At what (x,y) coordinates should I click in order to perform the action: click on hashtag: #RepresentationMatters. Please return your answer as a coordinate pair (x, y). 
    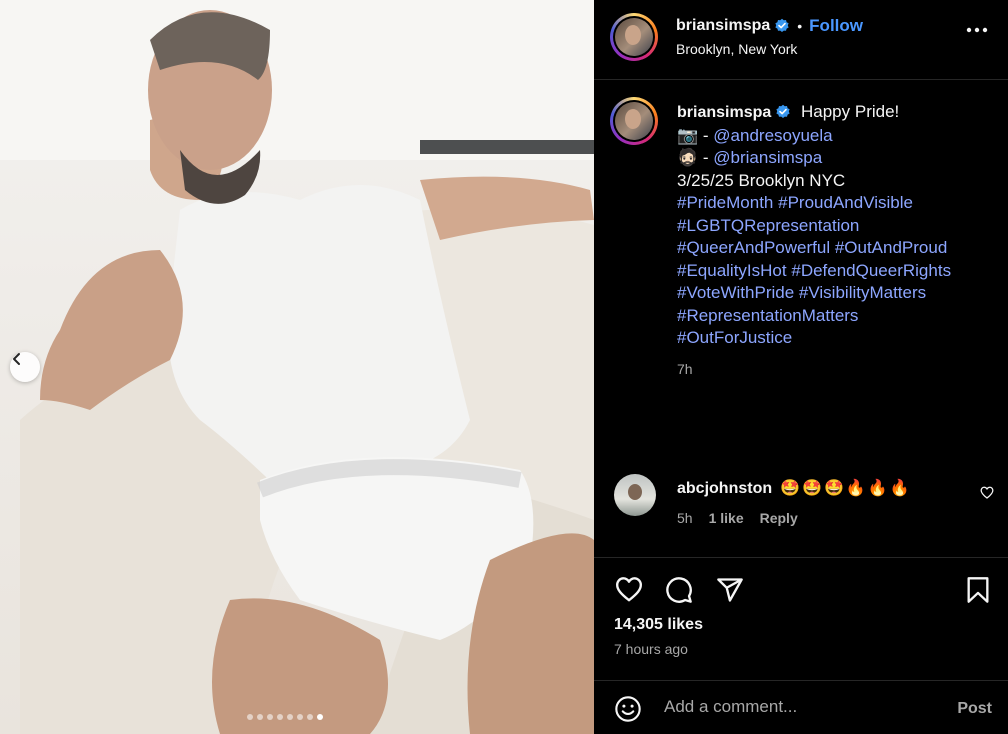
    Looking at the image, I should click on (767, 315).